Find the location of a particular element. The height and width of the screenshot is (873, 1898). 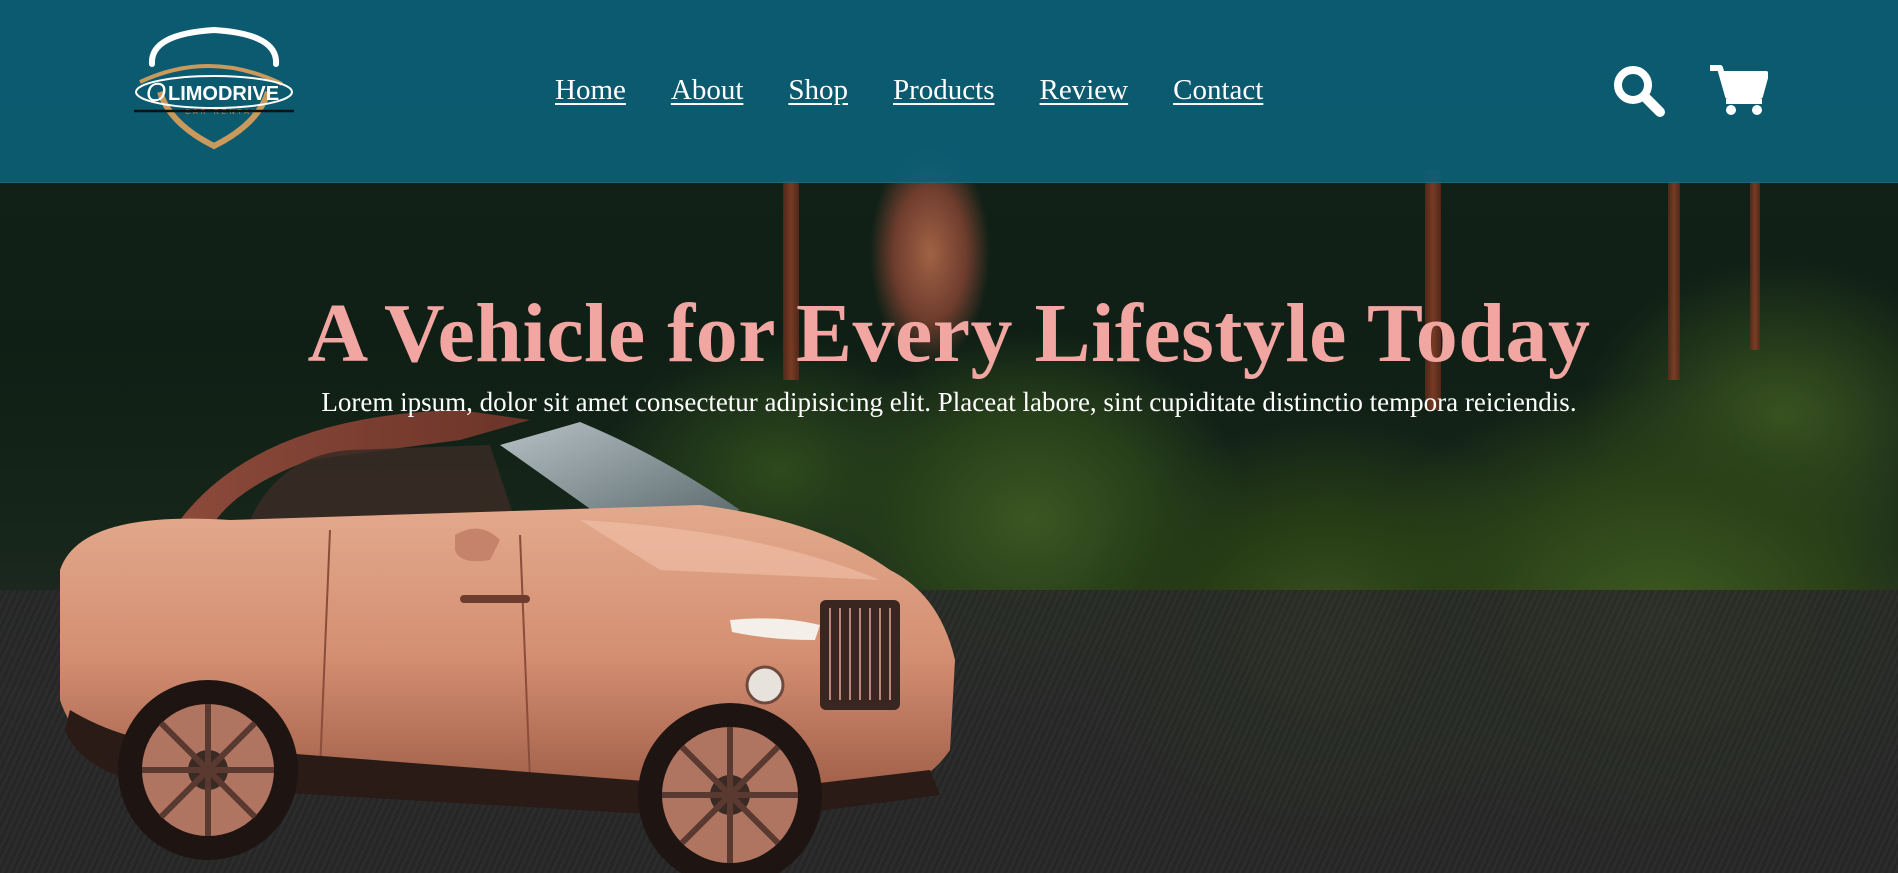

shopping-cart-icon is located at coordinates (1738, 90).